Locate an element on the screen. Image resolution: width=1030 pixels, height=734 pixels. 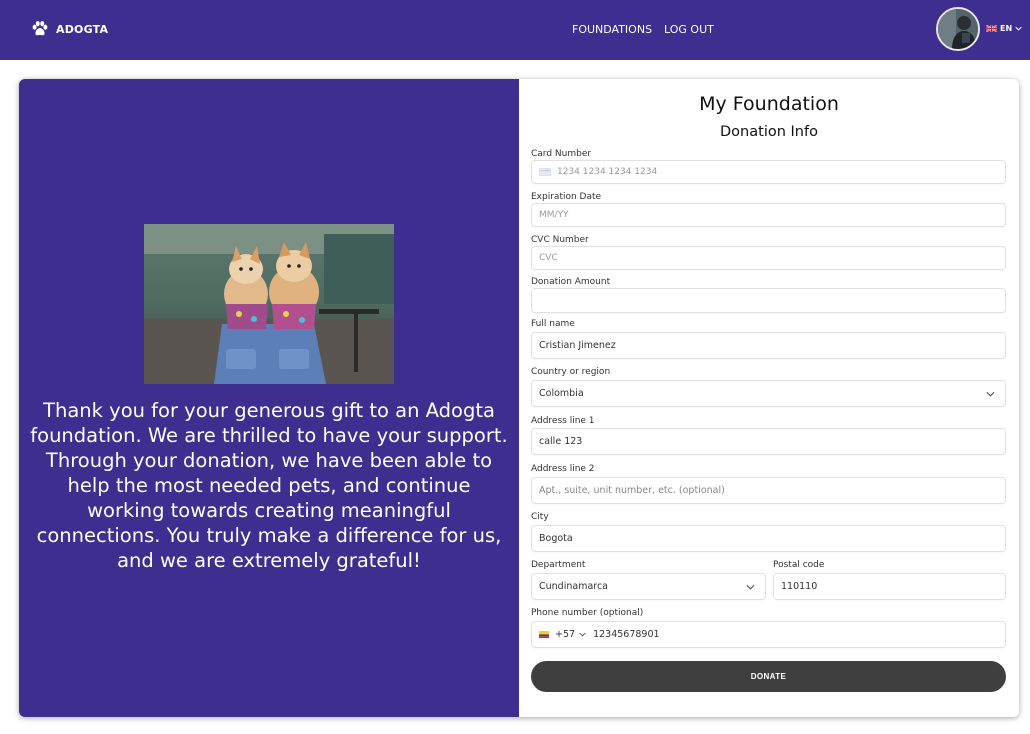
address-line1-value: calle 123 is located at coordinates (561, 441).